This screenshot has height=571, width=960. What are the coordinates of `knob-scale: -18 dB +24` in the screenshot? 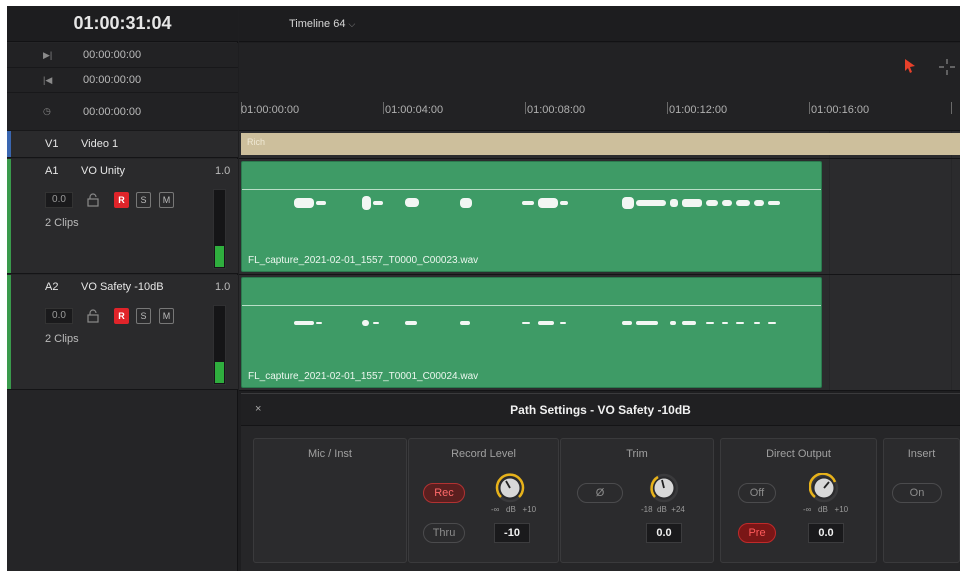 It's located at (663, 509).